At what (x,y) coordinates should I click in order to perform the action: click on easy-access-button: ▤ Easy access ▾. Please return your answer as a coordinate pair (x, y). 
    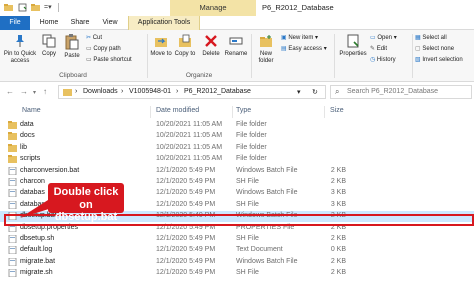
    Looking at the image, I should click on (304, 49).